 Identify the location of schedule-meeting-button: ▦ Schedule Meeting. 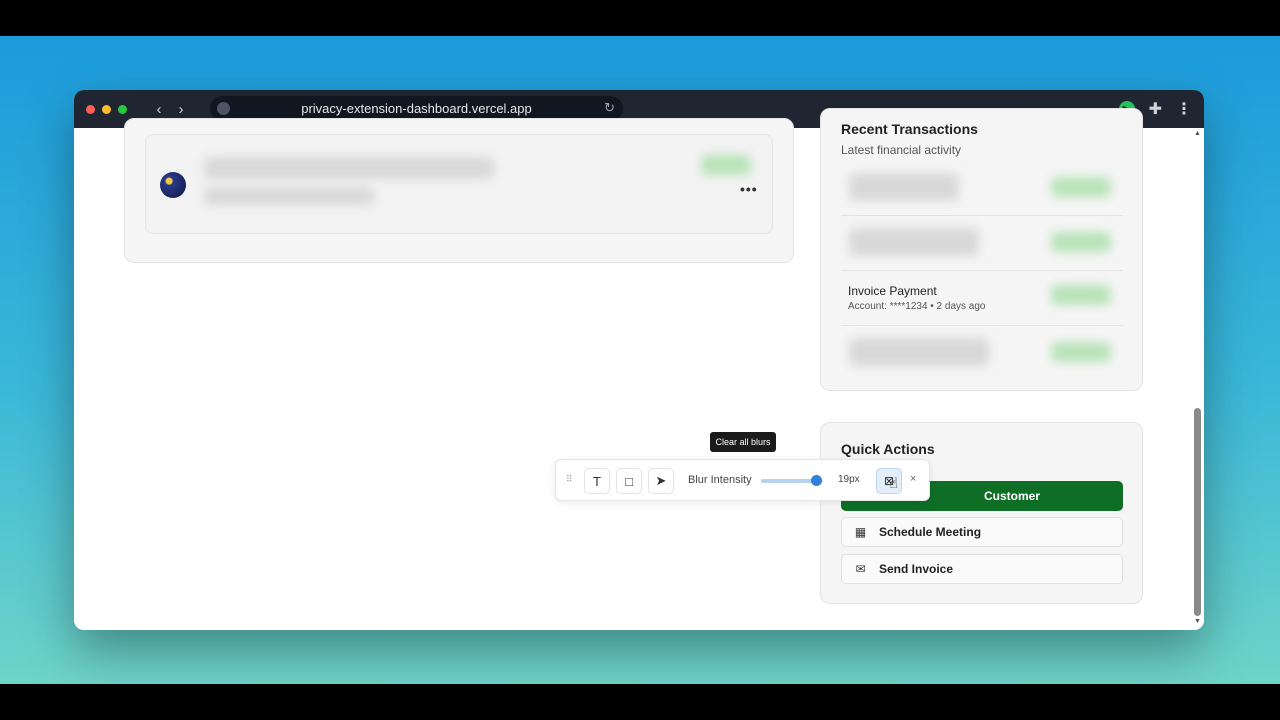
(982, 532).